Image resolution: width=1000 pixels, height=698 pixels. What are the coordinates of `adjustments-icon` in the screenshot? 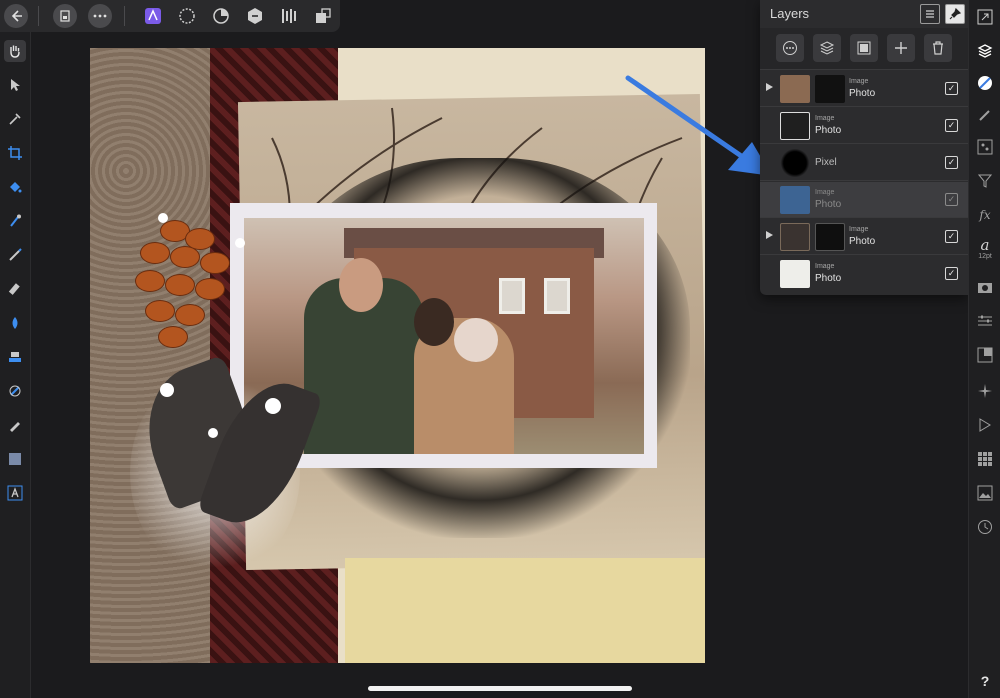 It's located at (985, 321).